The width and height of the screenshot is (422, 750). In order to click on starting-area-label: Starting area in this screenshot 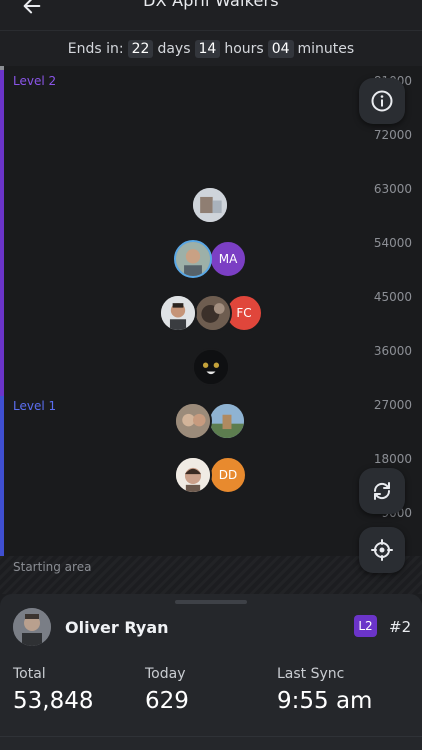, I will do `click(52, 567)`.